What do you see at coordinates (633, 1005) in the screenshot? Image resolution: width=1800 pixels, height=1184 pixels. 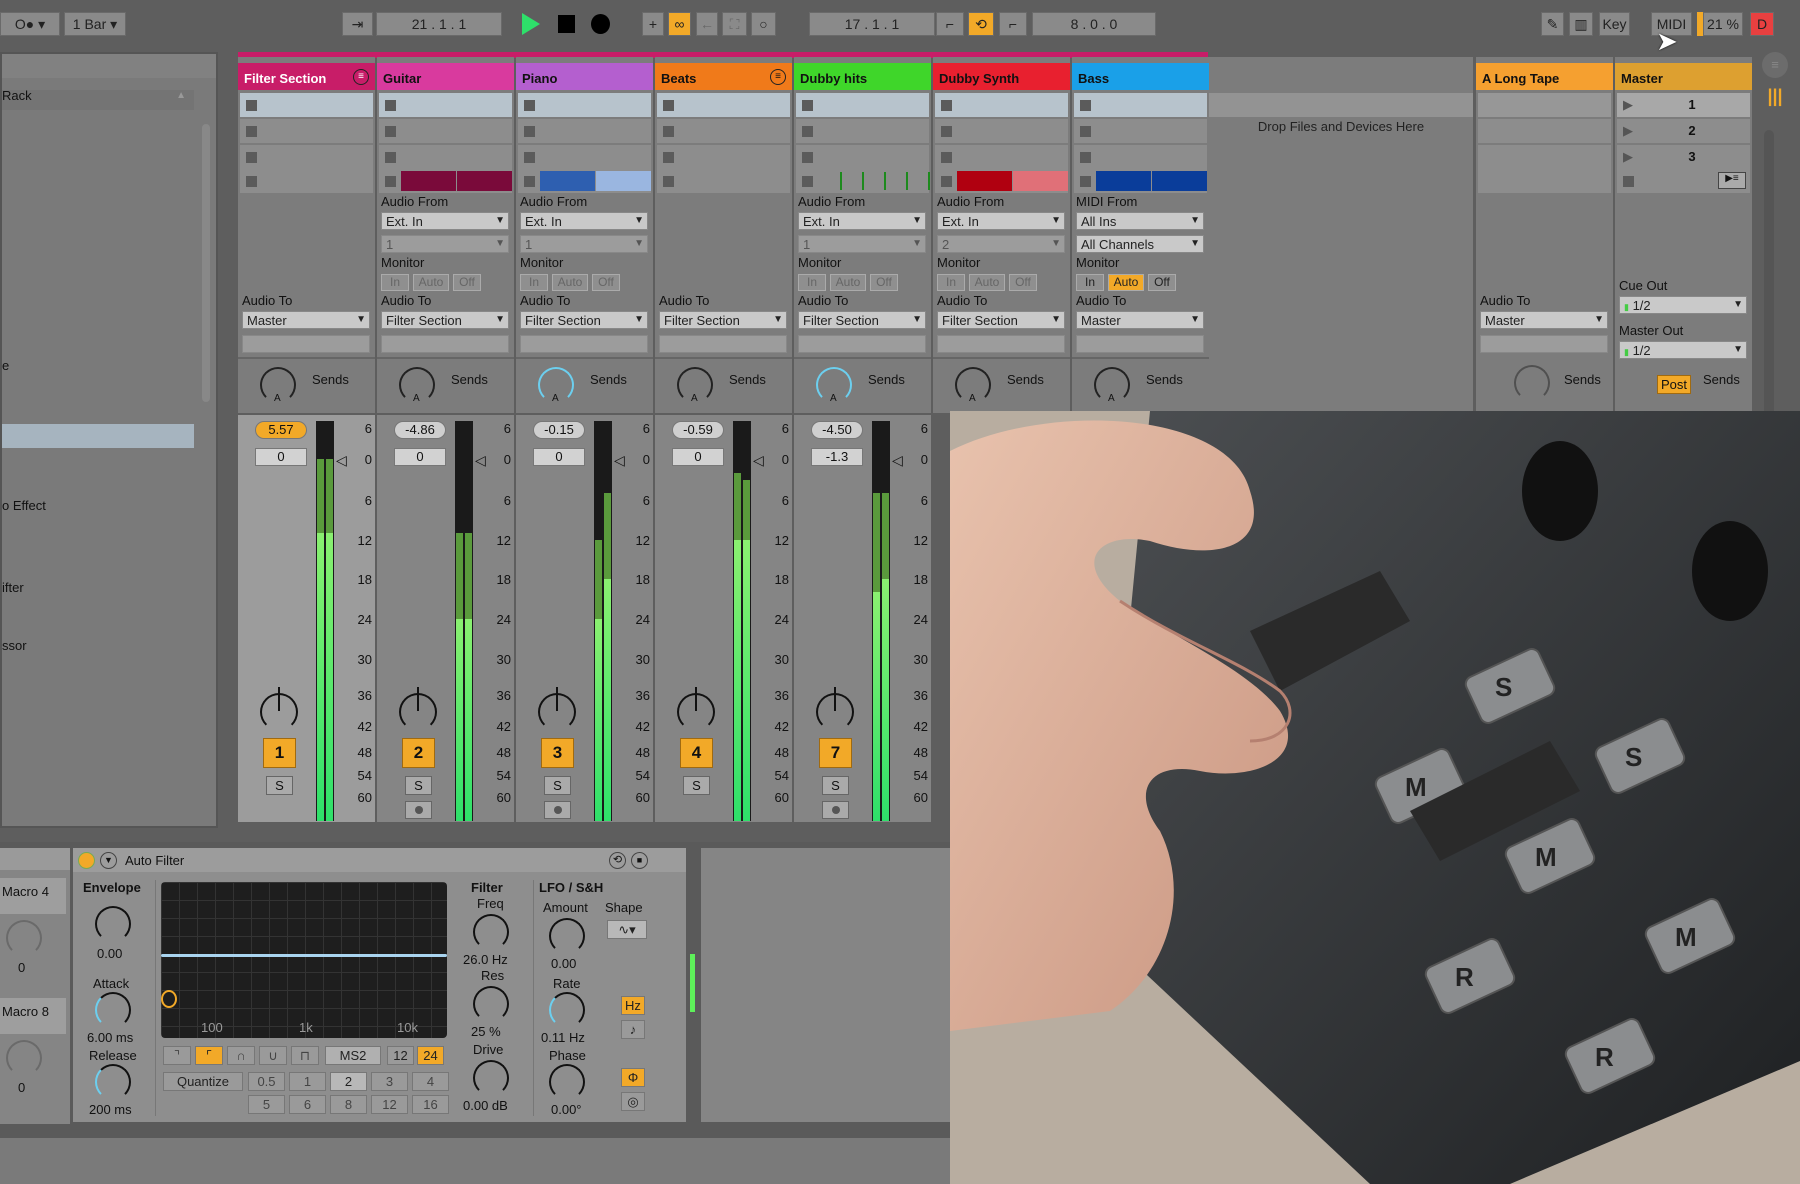 I see `lfo-rate-hz-button: Hz` at bounding box center [633, 1005].